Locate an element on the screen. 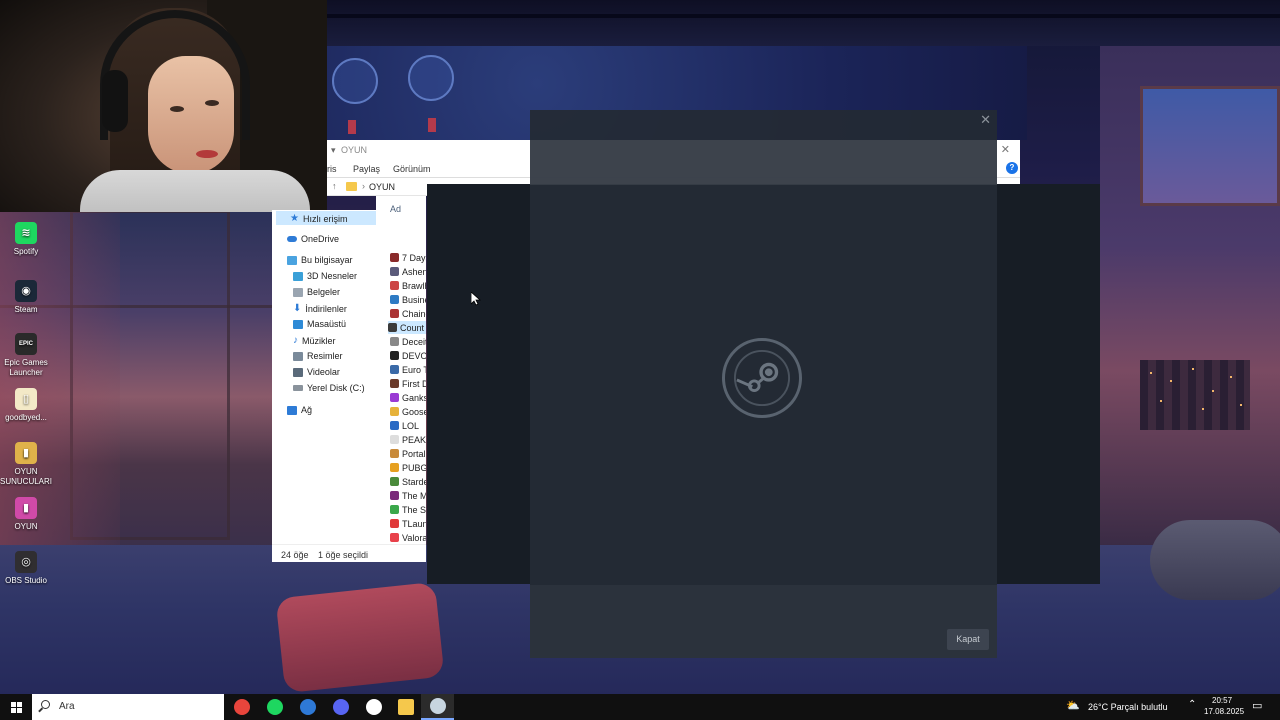 This screenshot has height=720, width=1280. nav-item-videos: Videolar is located at coordinates (316, 372).